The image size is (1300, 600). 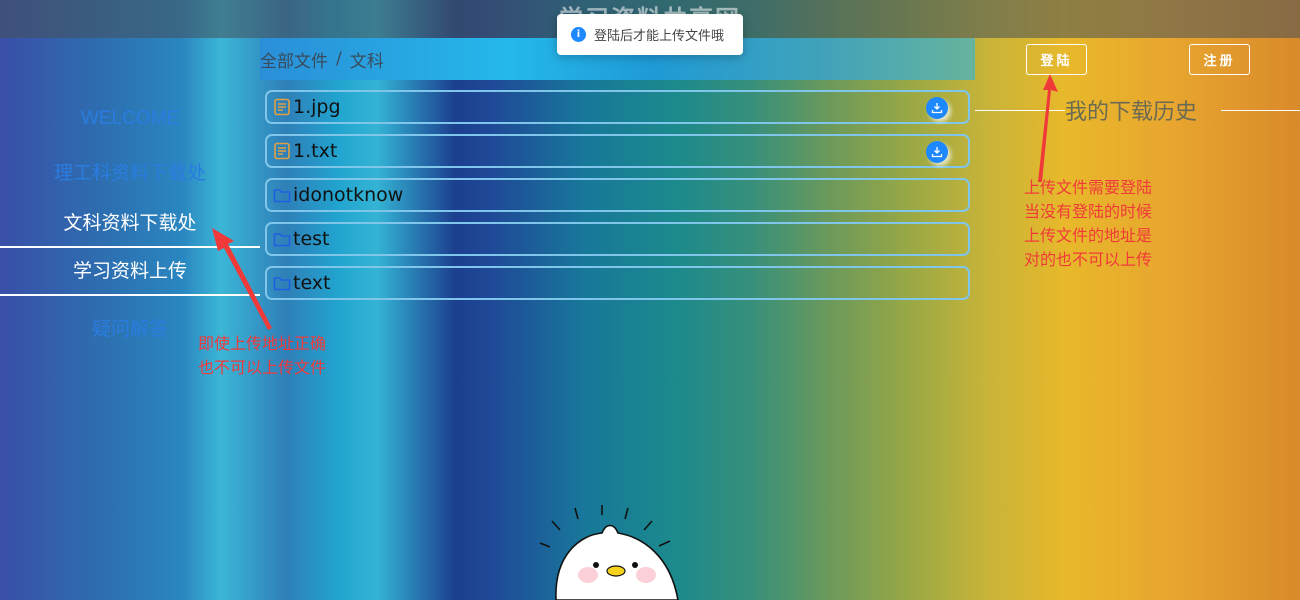 I want to click on sidebar-item-science: 理工科资料下载处, so click(x=130, y=171).